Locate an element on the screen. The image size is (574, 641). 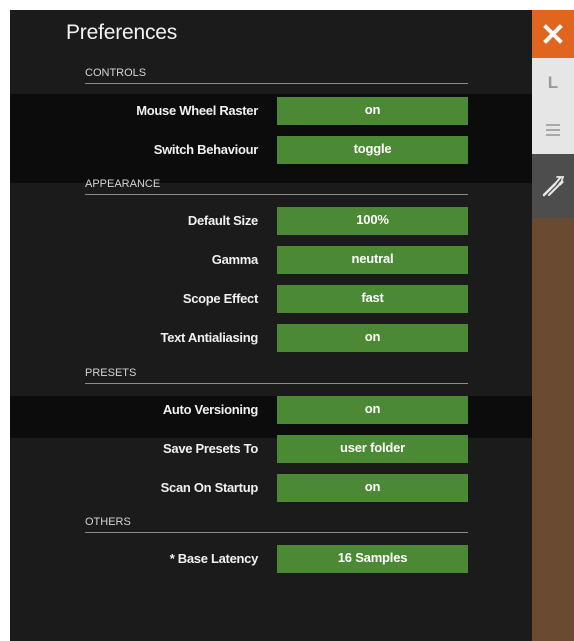
default-size-selector: 100% is located at coordinates (372, 221).